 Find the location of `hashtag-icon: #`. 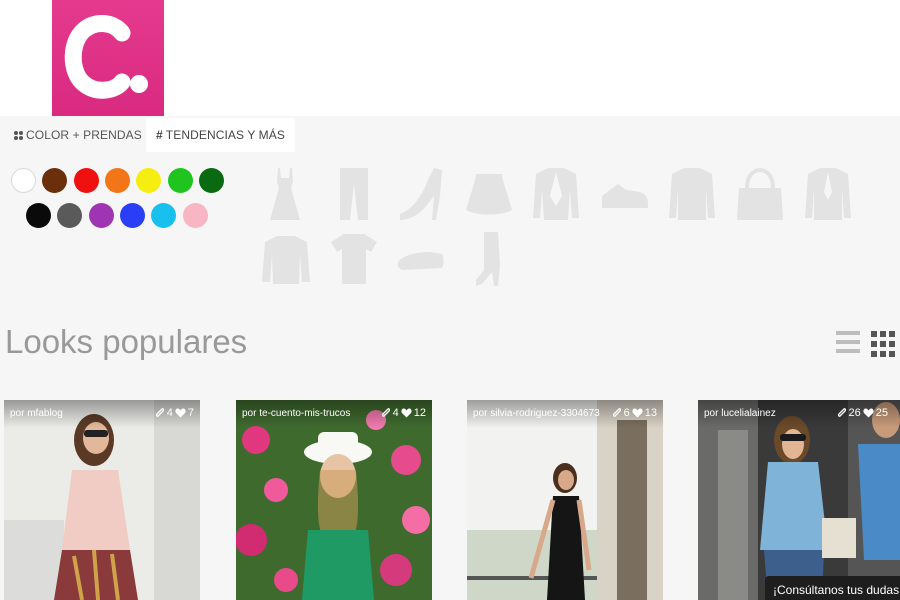

hashtag-icon: # is located at coordinates (159, 135).